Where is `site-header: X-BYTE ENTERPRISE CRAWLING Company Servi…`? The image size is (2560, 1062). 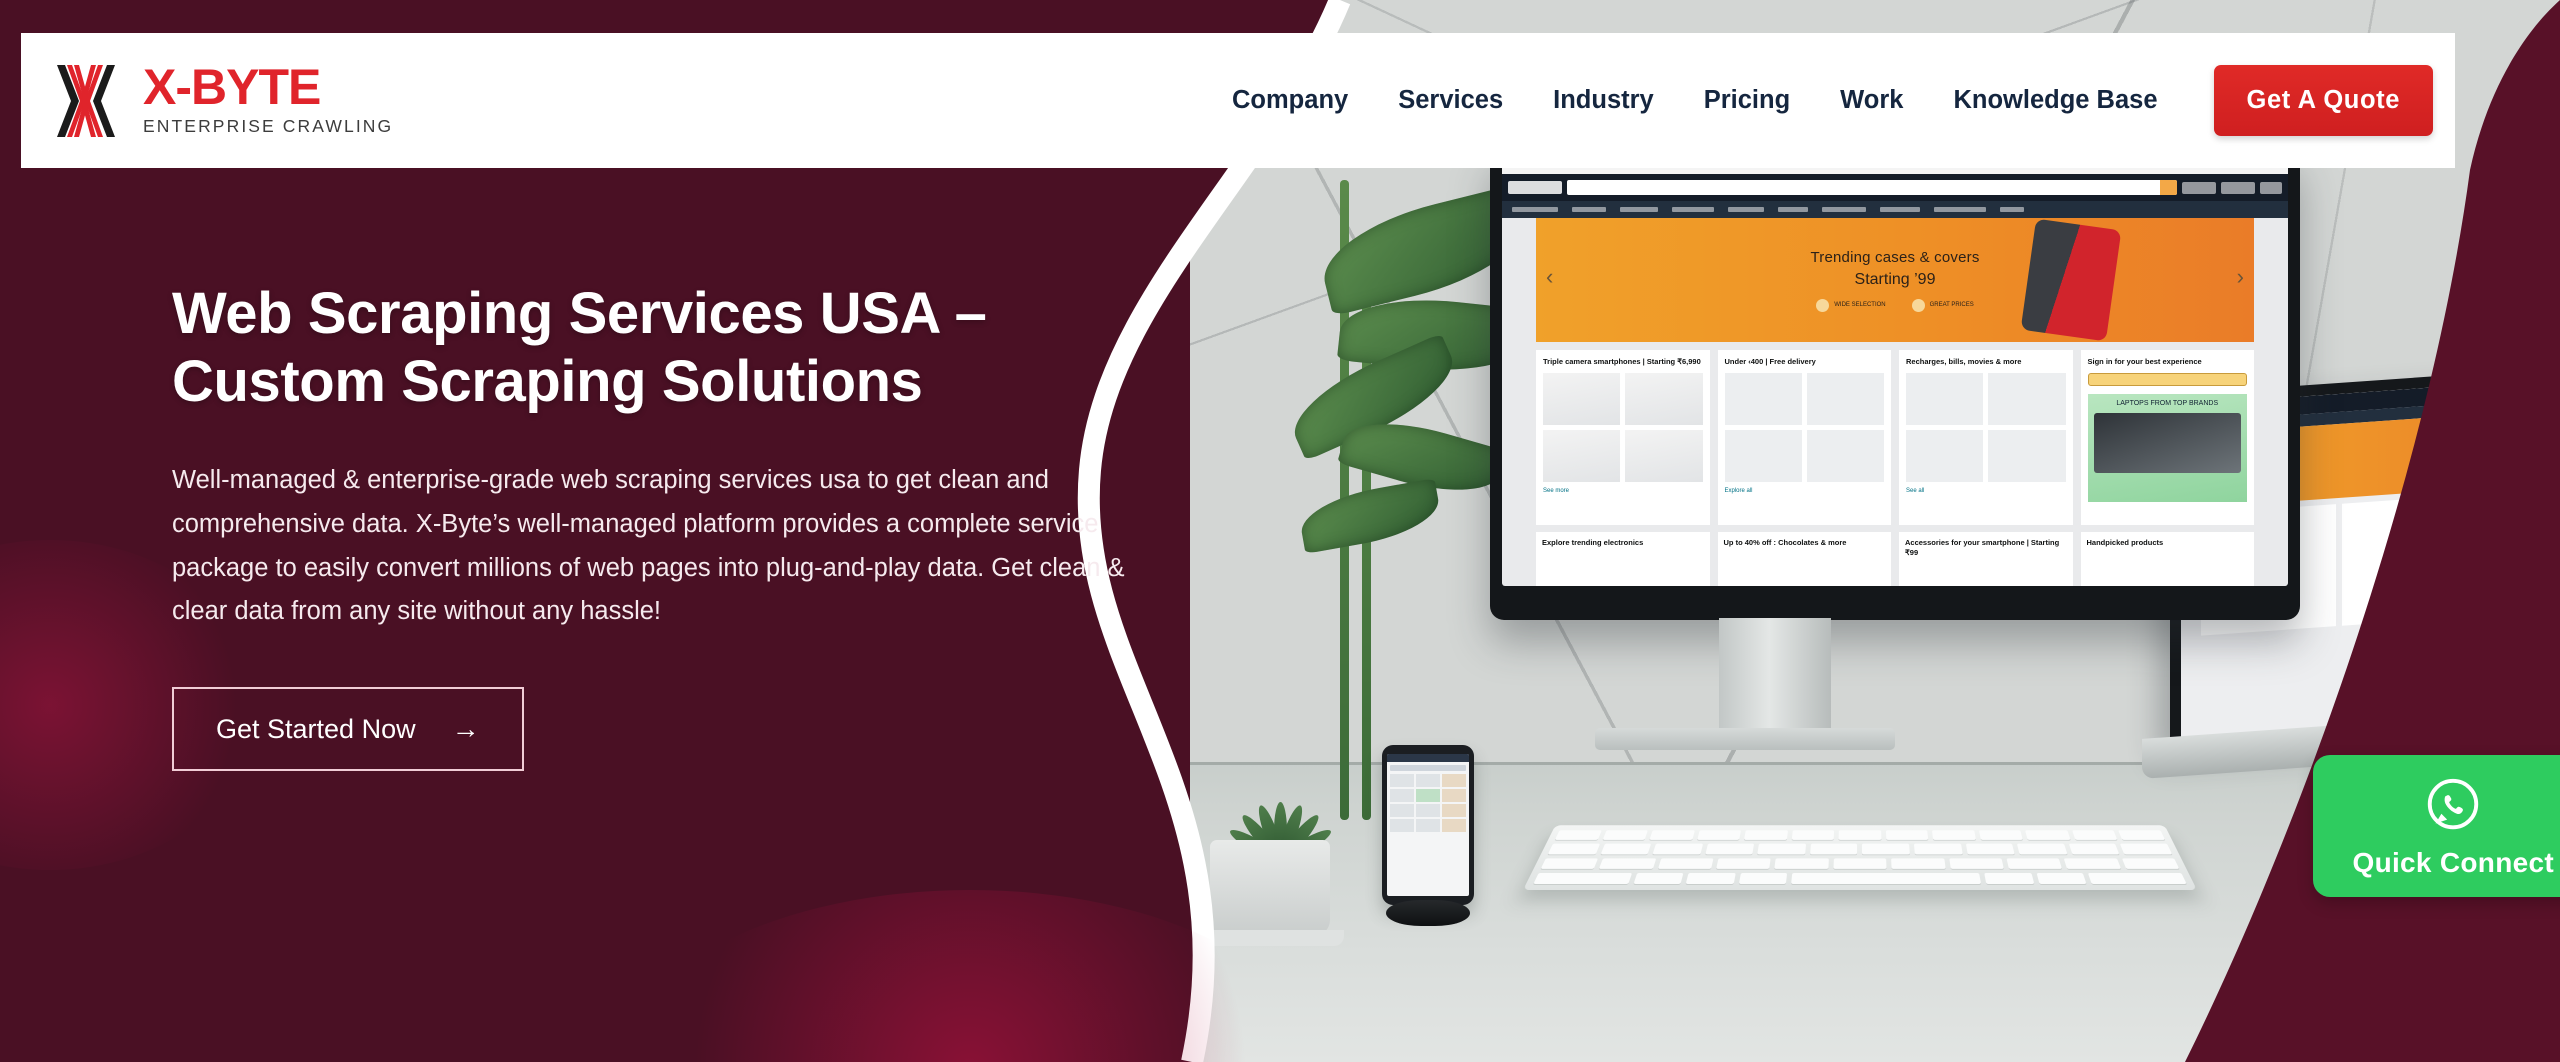 site-header: X-BYTE ENTERPRISE CRAWLING Company Servi… is located at coordinates (1238, 100).